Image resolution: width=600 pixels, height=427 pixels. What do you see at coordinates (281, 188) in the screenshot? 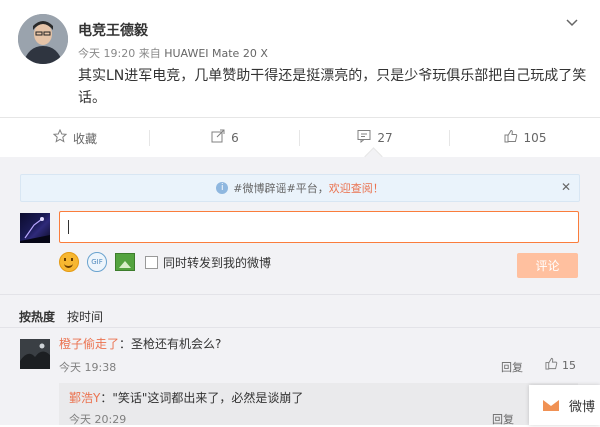
I see `notice-text: #微博辟谣#平台，` at bounding box center [281, 188].